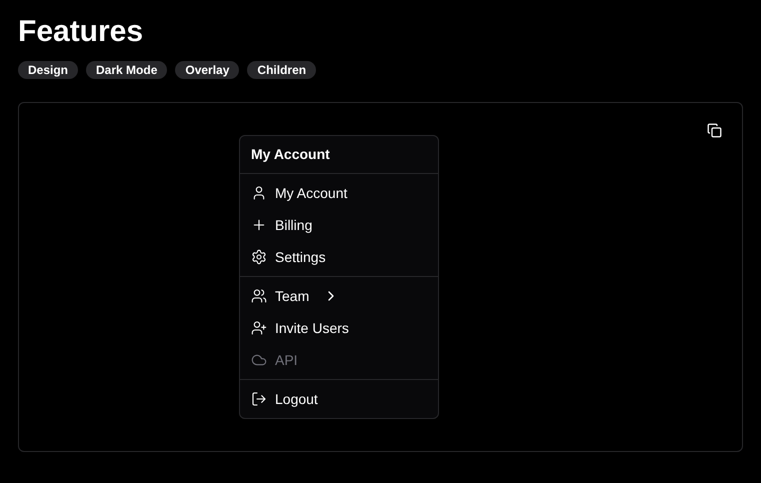 The height and width of the screenshot is (483, 761). What do you see at coordinates (48, 70) in the screenshot?
I see `tag: Design` at bounding box center [48, 70].